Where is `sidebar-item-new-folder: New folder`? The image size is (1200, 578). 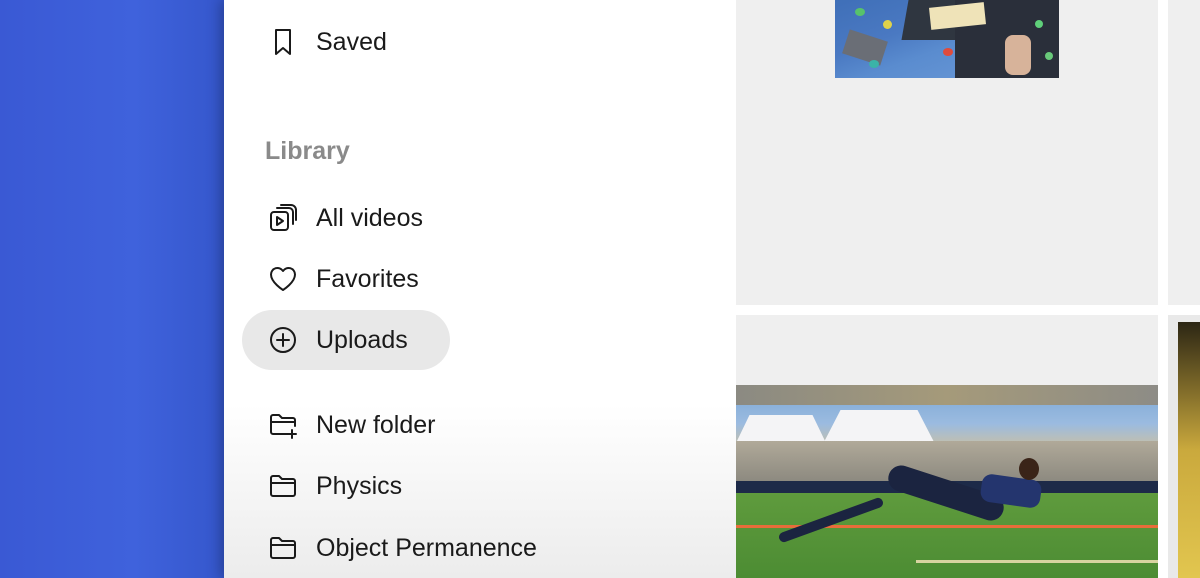 sidebar-item-new-folder: New folder is located at coordinates (351, 425).